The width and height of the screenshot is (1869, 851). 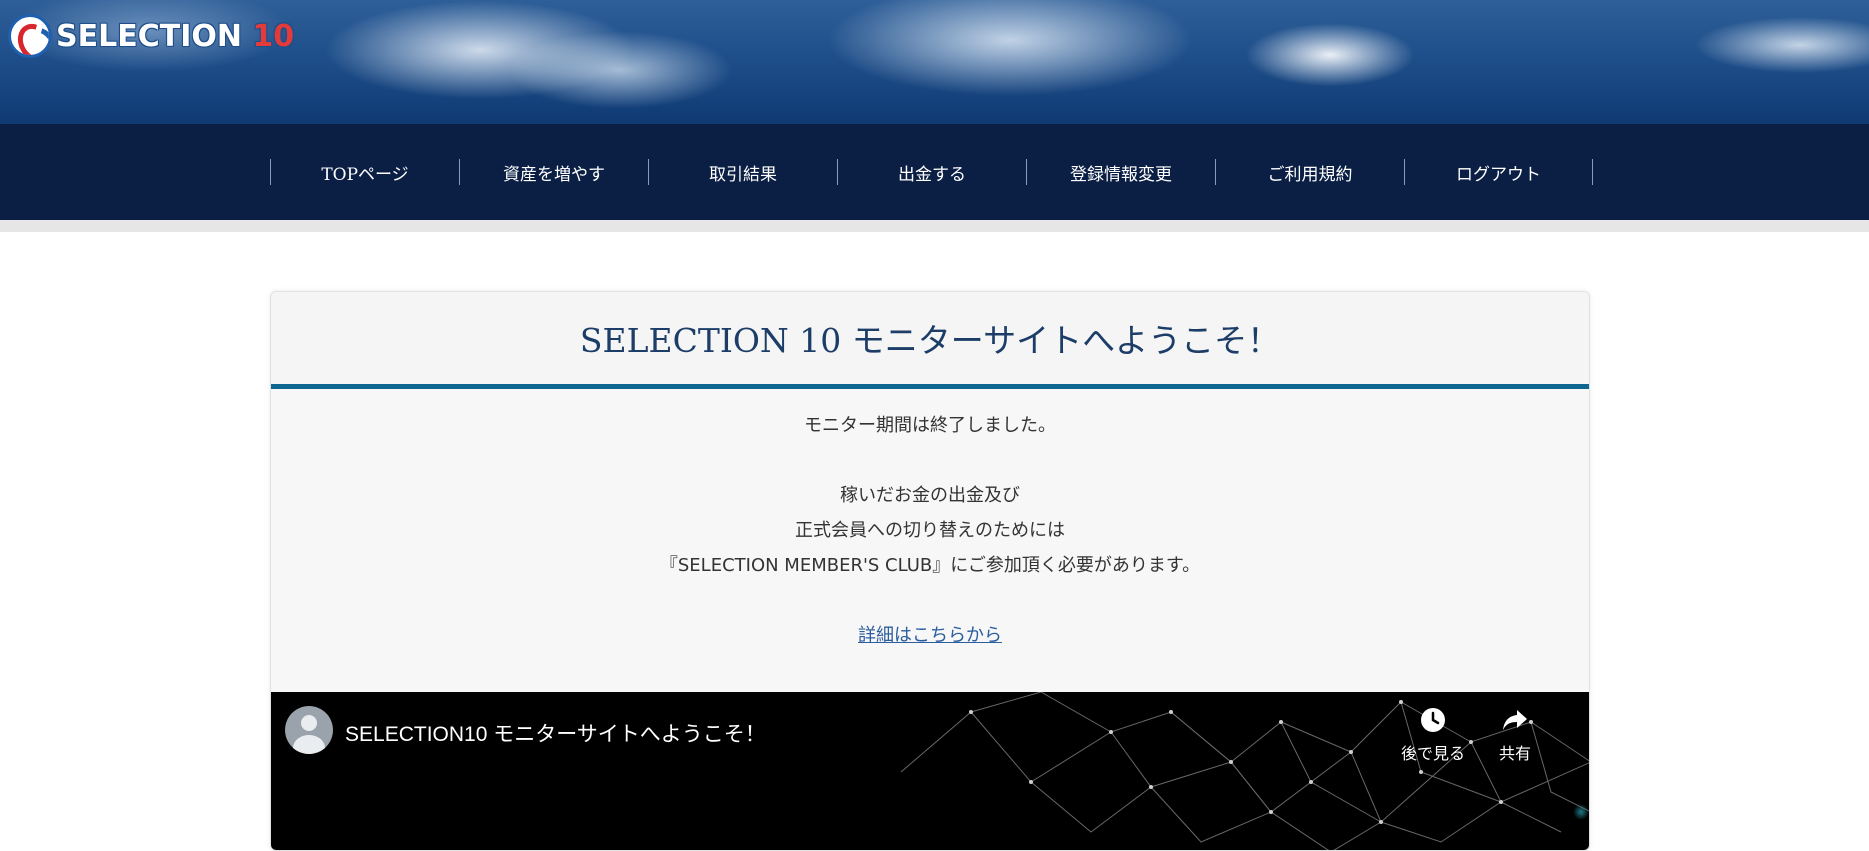 I want to click on page-title: SELECTION 10 モニターサイトへようこそ！, so click(x=930, y=338).